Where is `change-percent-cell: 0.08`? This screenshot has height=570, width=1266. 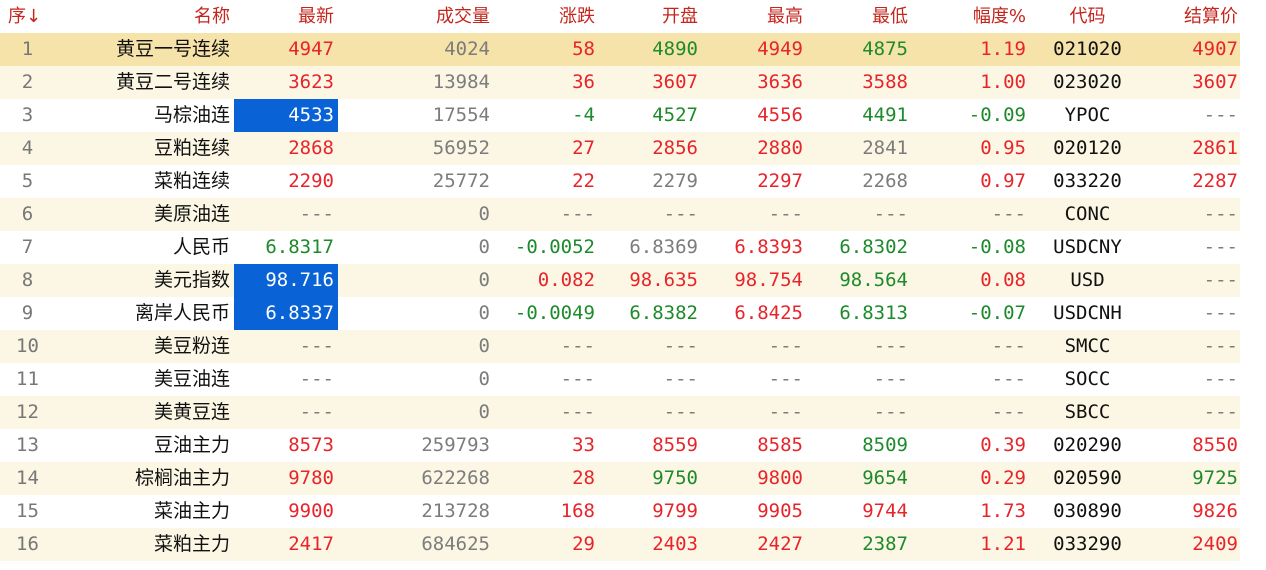
change-percent-cell: 0.08 is located at coordinates (1003, 280).